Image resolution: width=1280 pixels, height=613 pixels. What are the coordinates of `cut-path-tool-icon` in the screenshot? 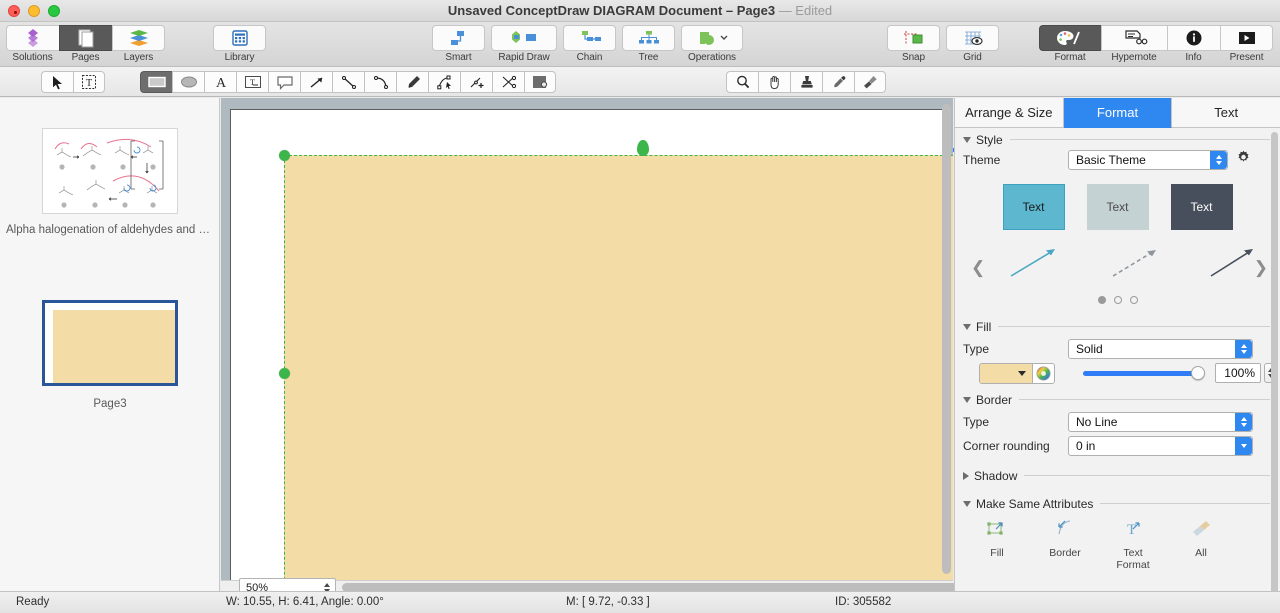 It's located at (508, 82).